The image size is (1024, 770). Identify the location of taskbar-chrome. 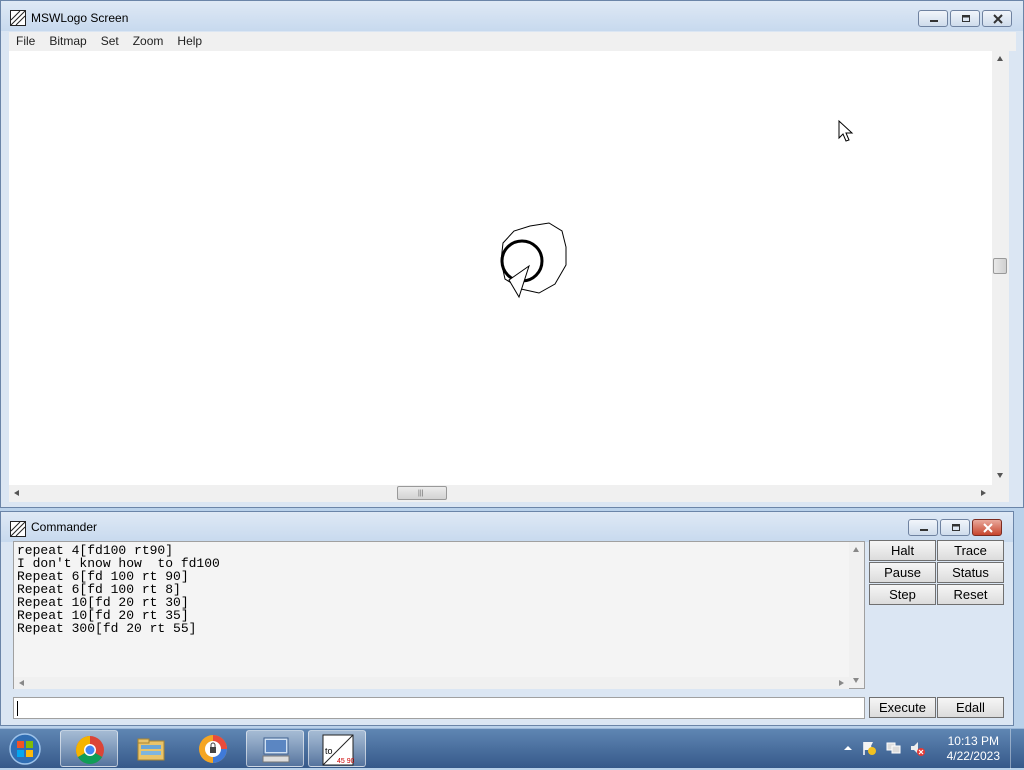
(89, 748).